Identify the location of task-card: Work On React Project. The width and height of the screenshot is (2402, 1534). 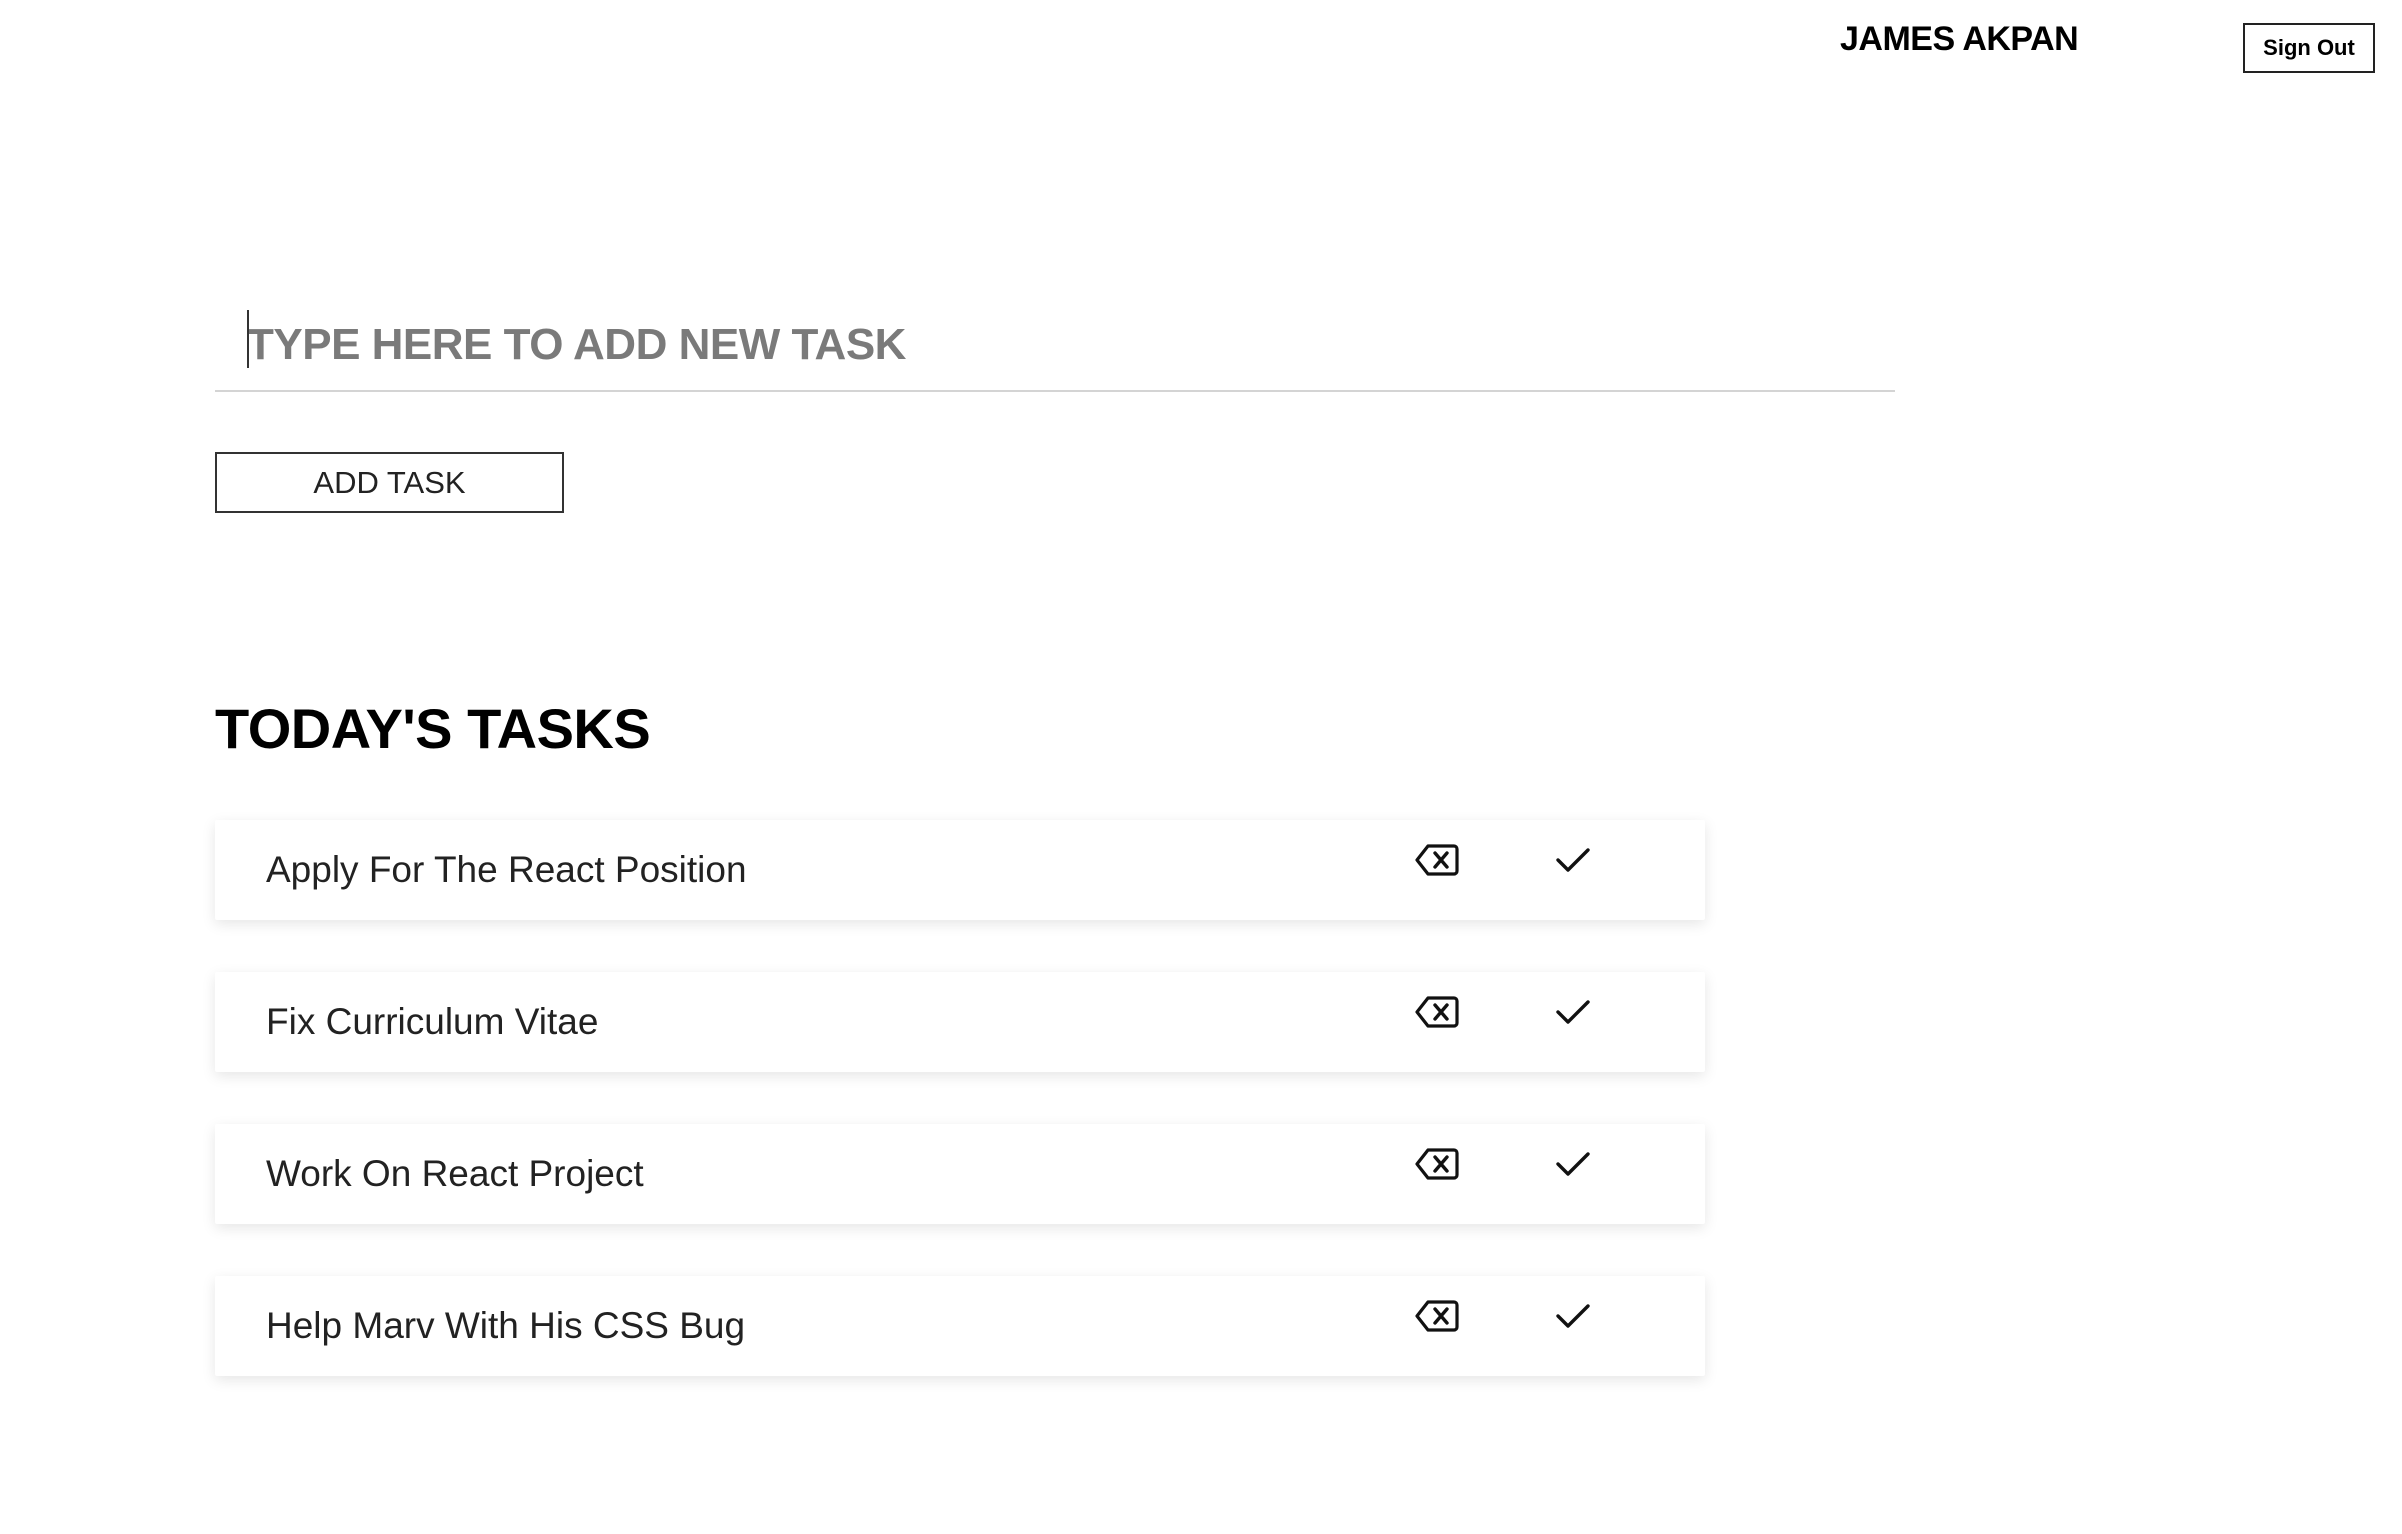
(960, 1174).